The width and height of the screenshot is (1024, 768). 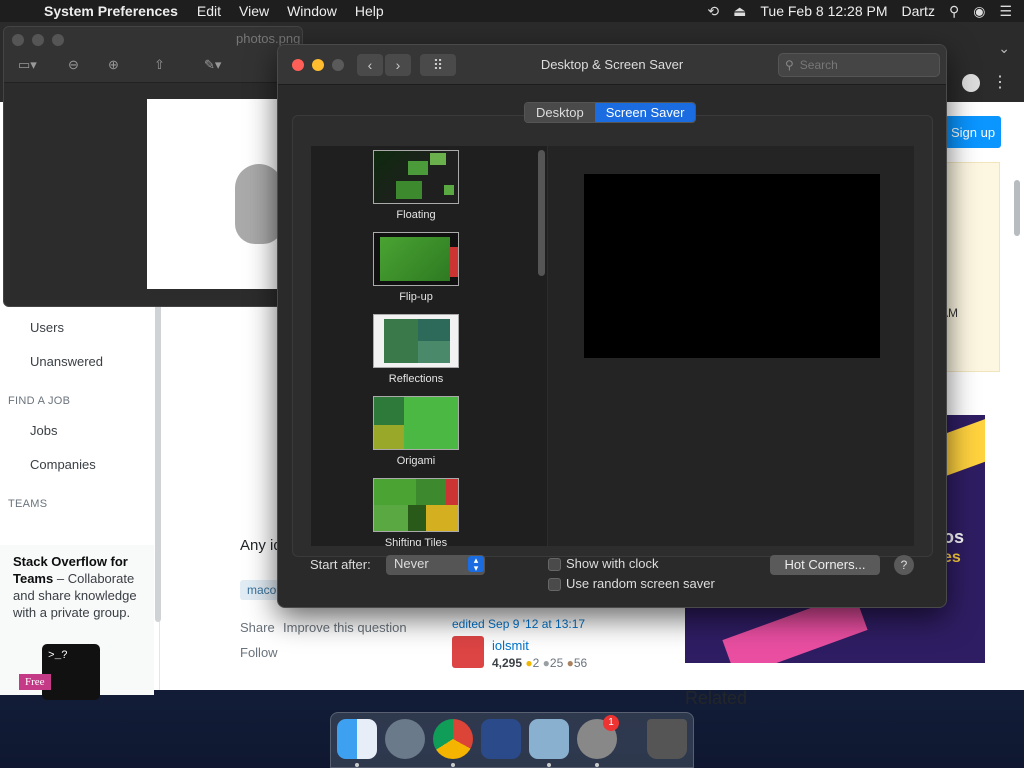 What do you see at coordinates (556, 663) in the screenshot?
I see `silver-badges: 25` at bounding box center [556, 663].